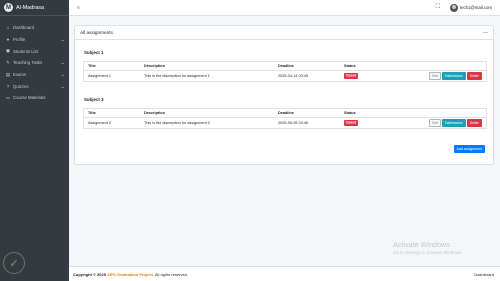  Describe the element at coordinates (8, 62) in the screenshot. I see `tasks-icon: ✎` at that location.